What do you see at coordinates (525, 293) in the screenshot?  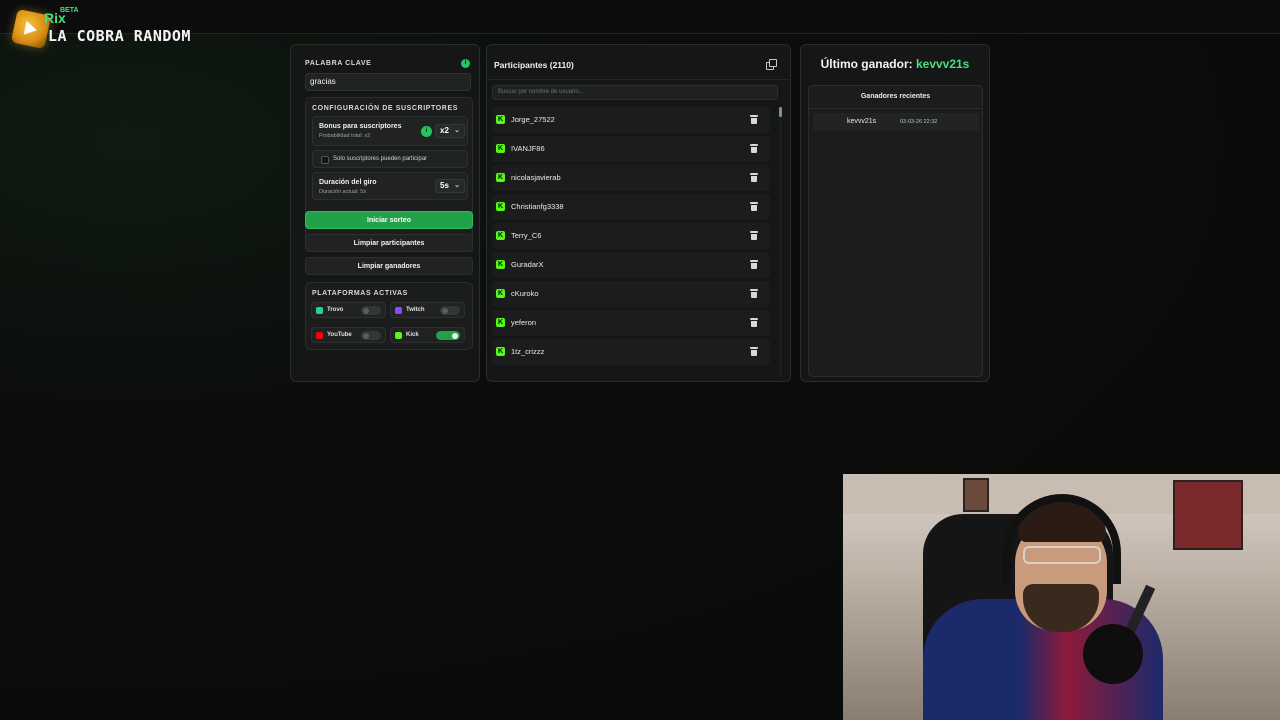 I see `participant-name: cKuroko` at bounding box center [525, 293].